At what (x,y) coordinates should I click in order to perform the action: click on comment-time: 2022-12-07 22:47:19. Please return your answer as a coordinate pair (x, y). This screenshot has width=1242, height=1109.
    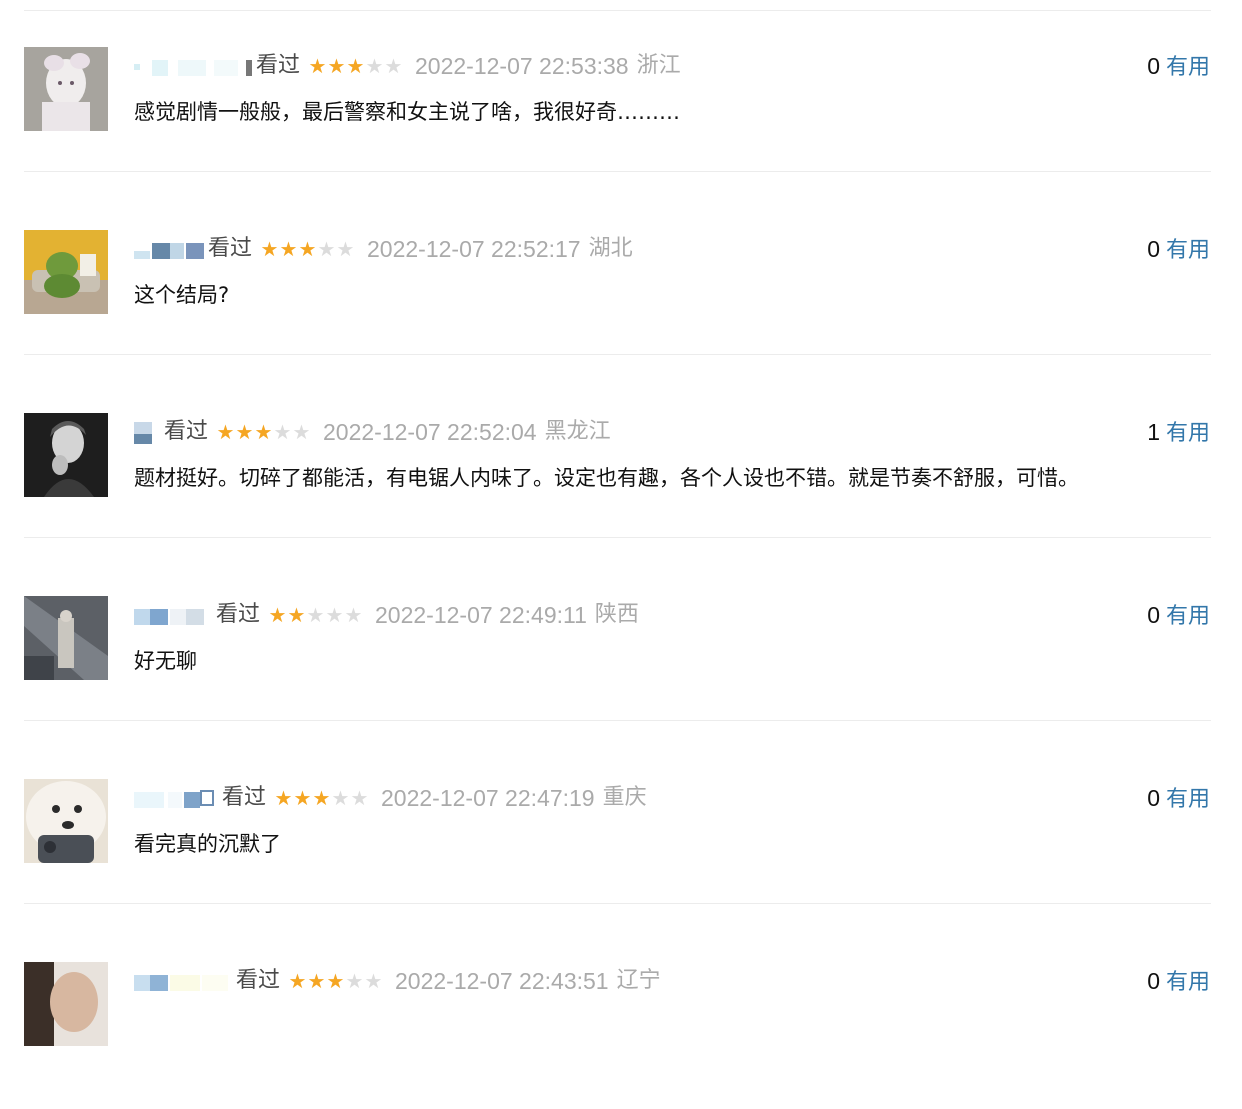
    Looking at the image, I should click on (488, 798).